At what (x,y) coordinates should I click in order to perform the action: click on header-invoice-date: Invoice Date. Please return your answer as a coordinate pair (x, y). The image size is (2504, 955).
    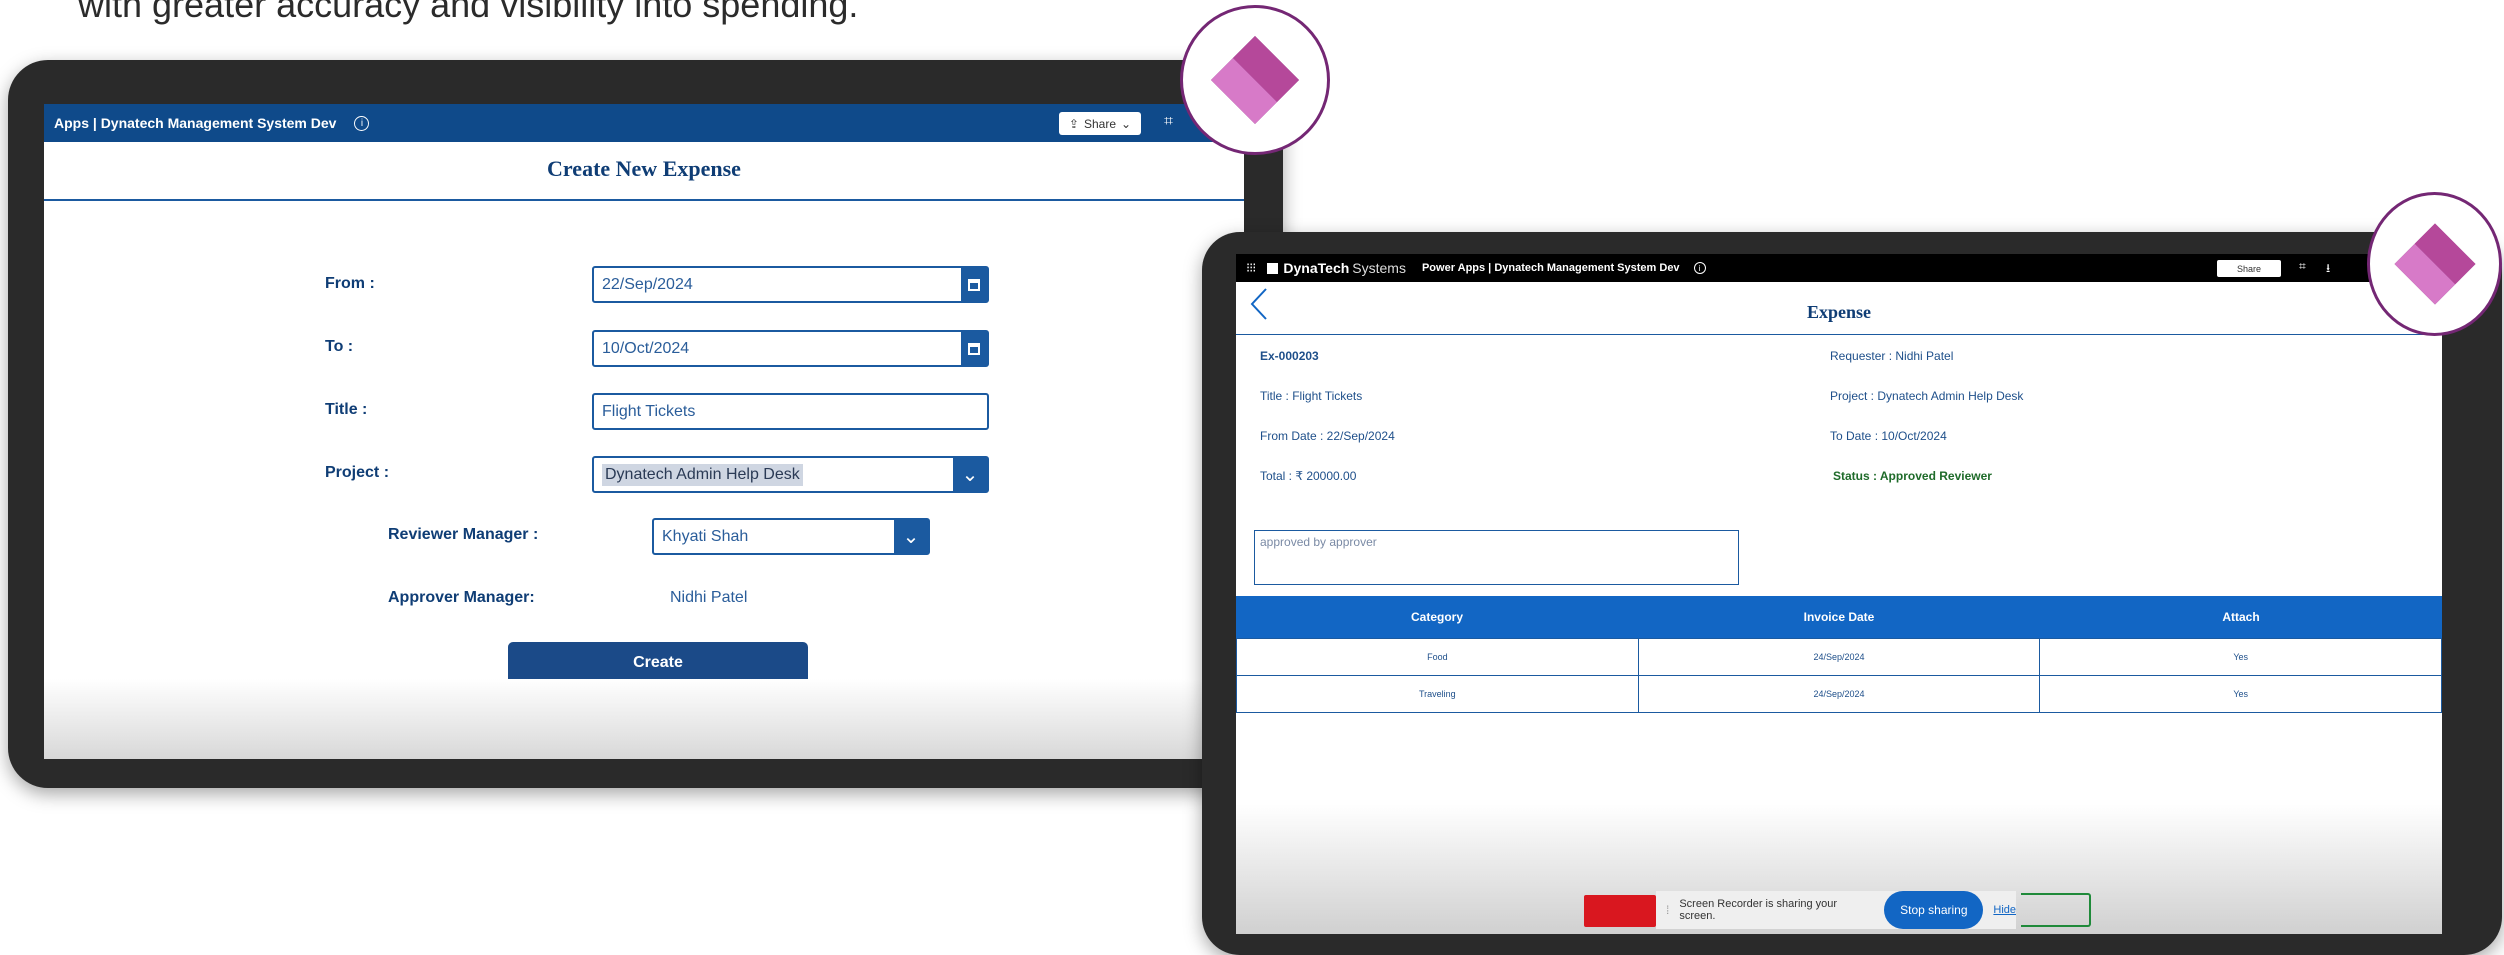
    Looking at the image, I should click on (1839, 617).